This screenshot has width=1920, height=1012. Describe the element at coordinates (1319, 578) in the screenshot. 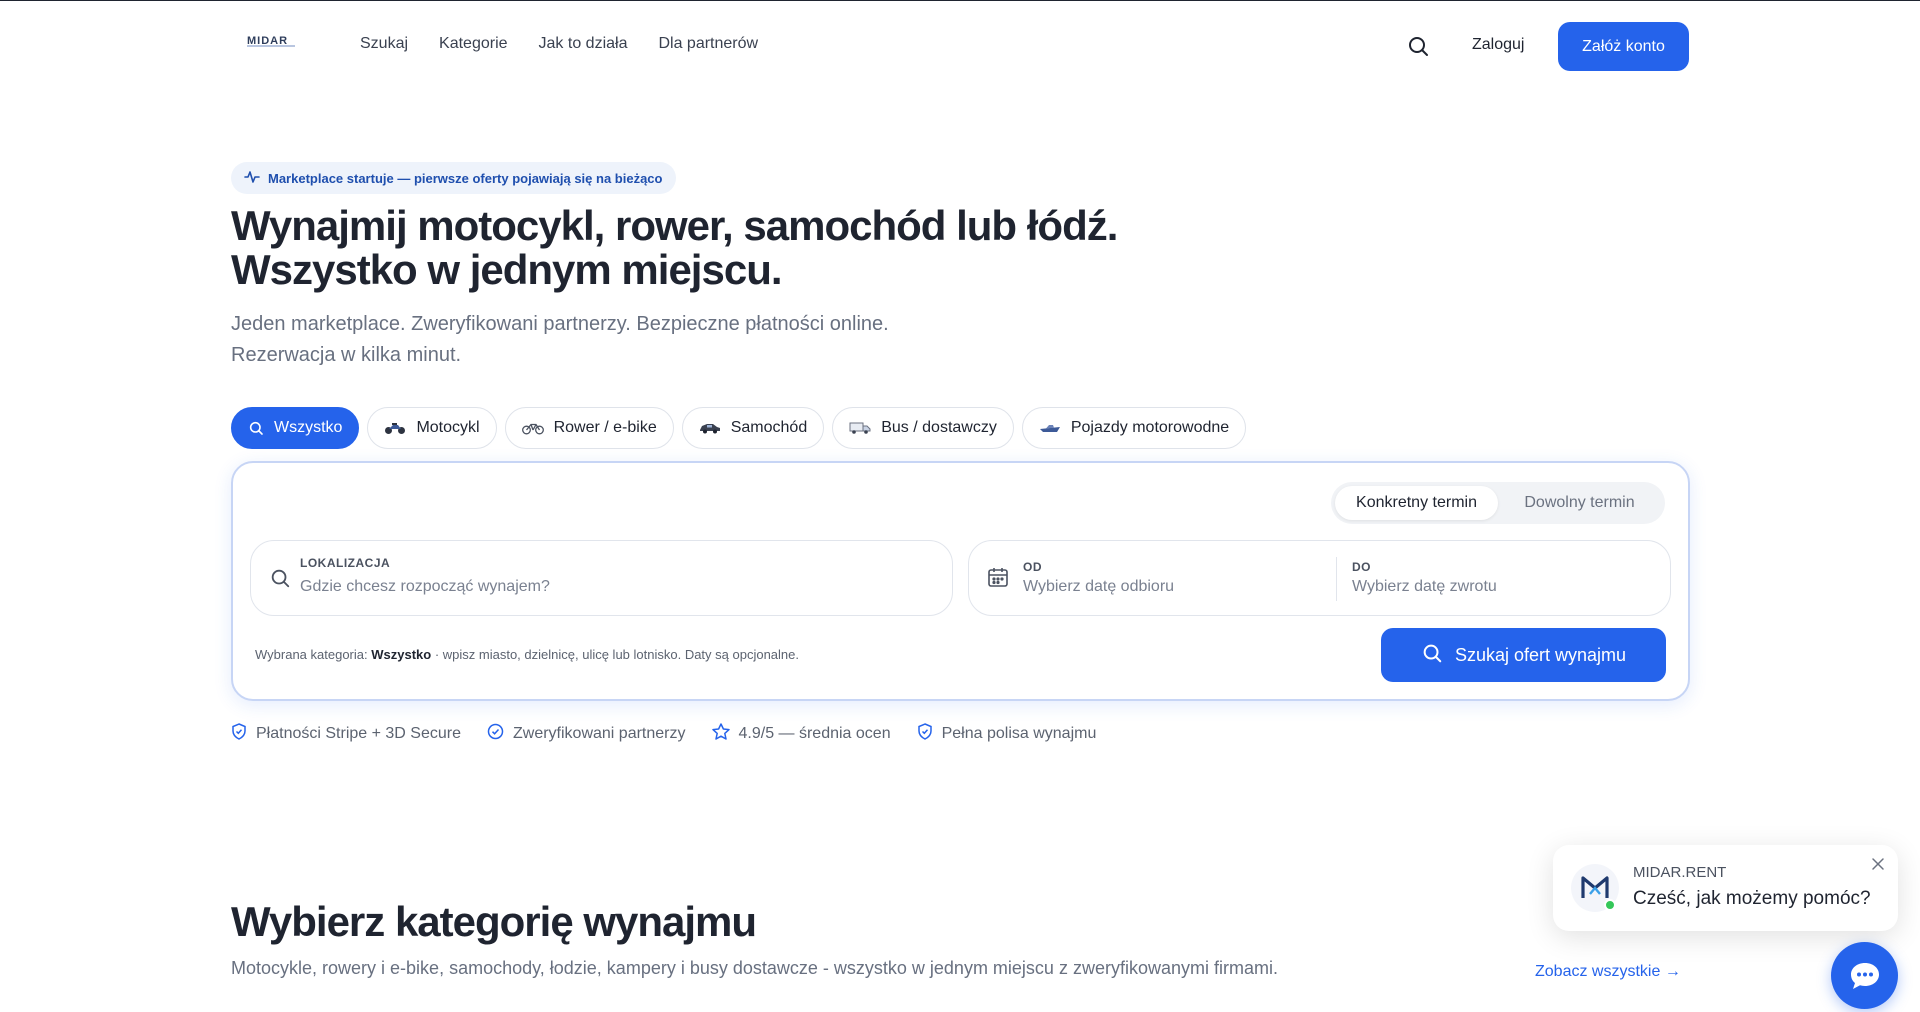

I see `date-range-field: OD DO` at that location.